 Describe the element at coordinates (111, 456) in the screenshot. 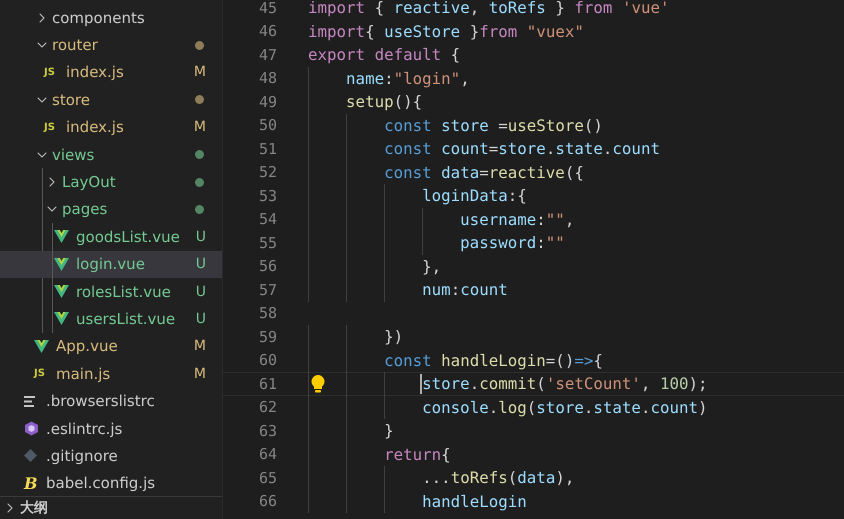

I see `file-item: .gitignore` at that location.